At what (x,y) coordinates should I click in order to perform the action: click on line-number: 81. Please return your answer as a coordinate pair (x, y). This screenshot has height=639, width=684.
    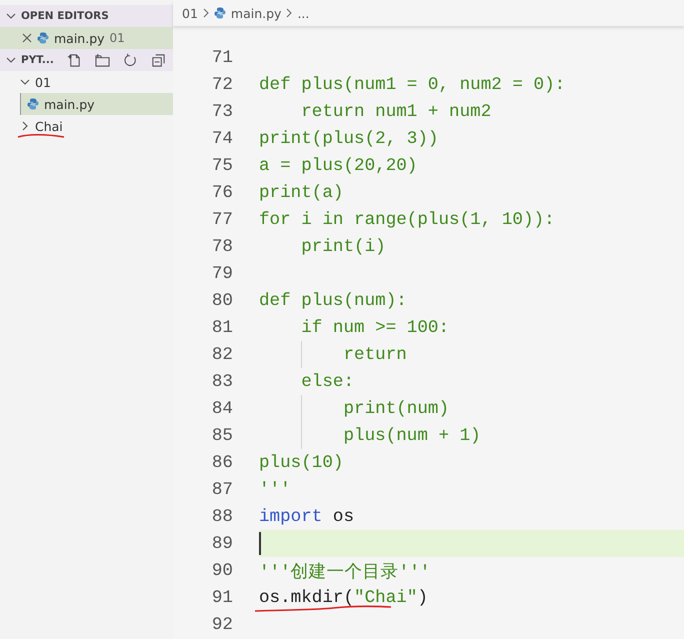
    Looking at the image, I should click on (221, 328).